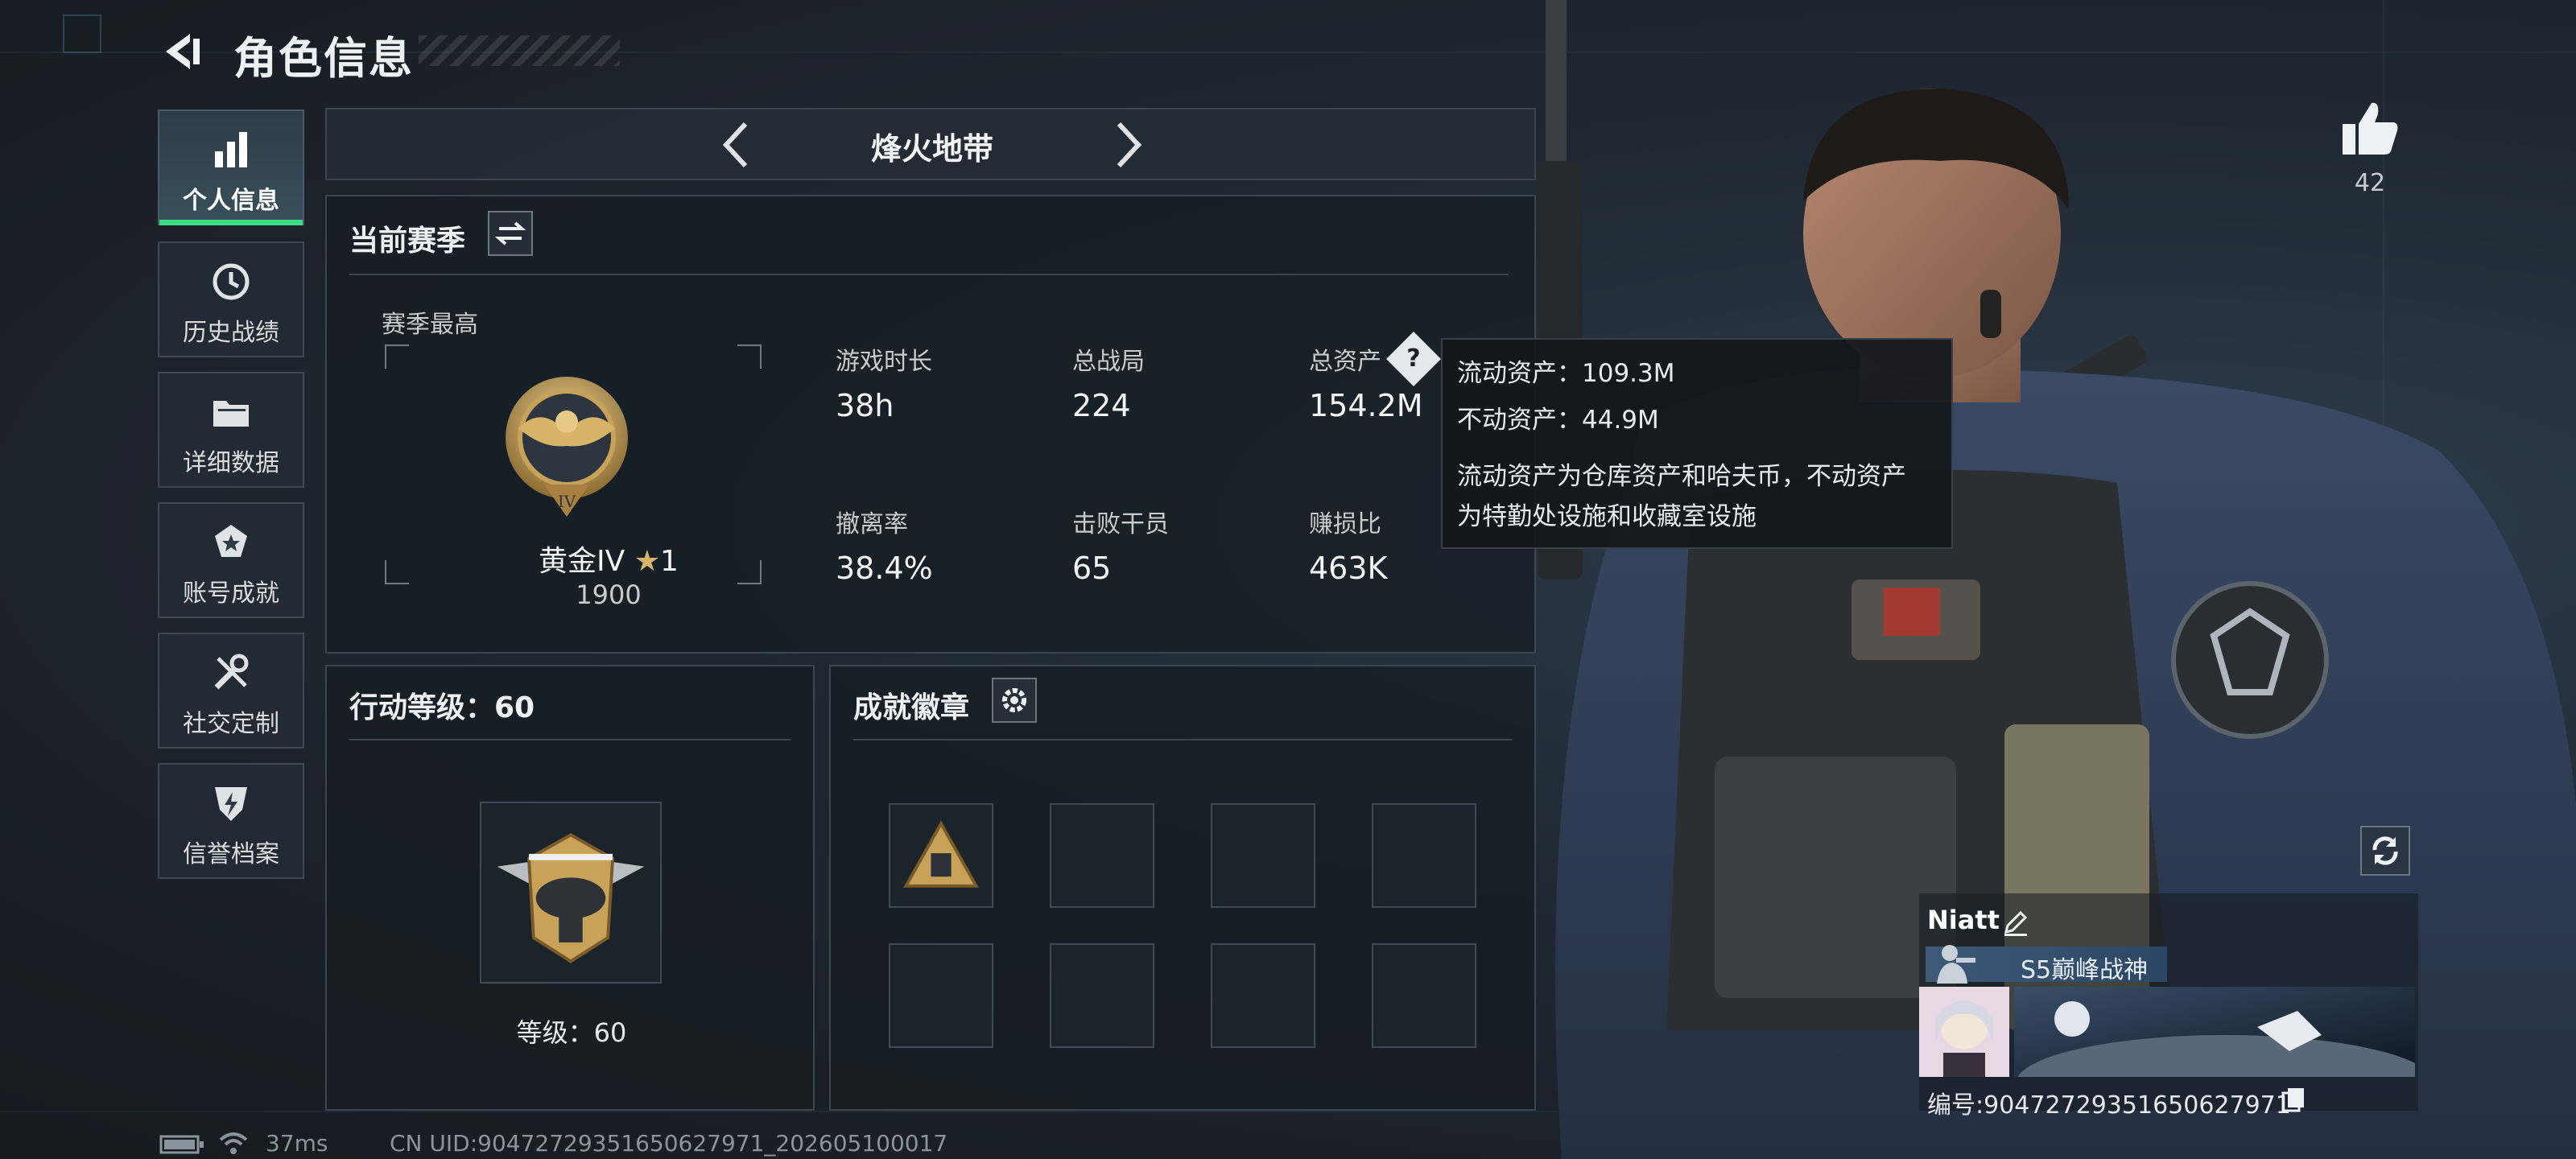 The width and height of the screenshot is (2576, 1159). I want to click on wifi-icon, so click(233, 1143).